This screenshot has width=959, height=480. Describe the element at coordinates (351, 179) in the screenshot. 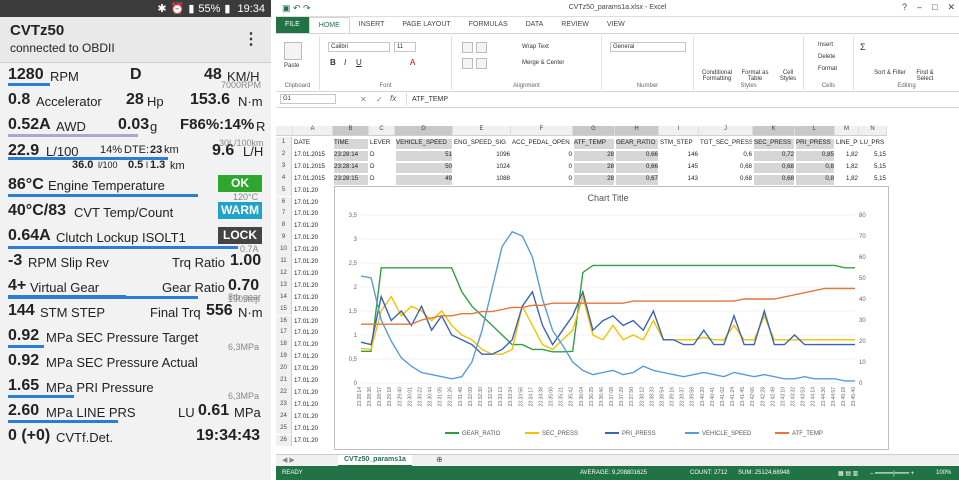

I see `table-cell: 23:28:15` at that location.